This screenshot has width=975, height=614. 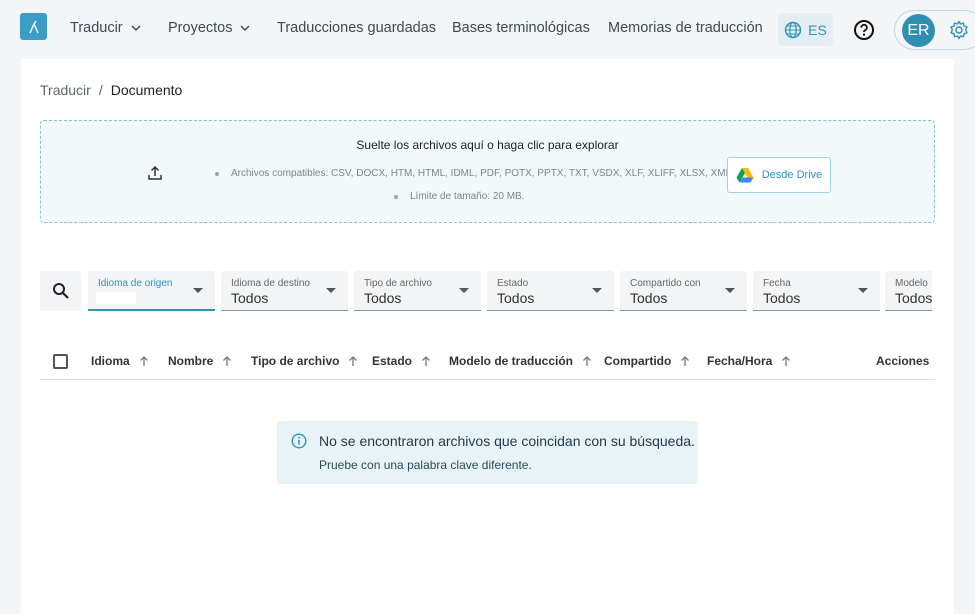 What do you see at coordinates (817, 29) in the screenshot?
I see `language-code: ES` at bounding box center [817, 29].